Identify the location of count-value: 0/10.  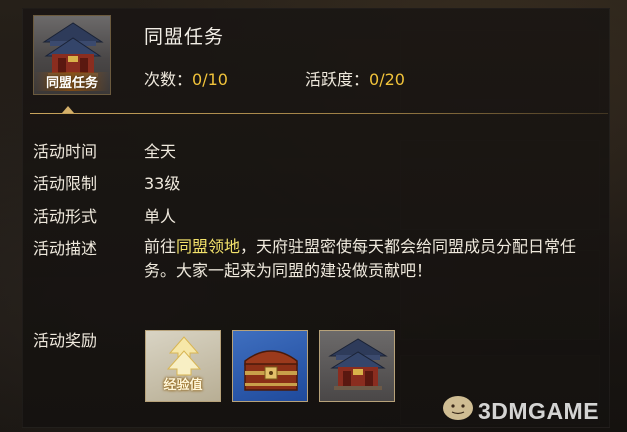
(210, 79).